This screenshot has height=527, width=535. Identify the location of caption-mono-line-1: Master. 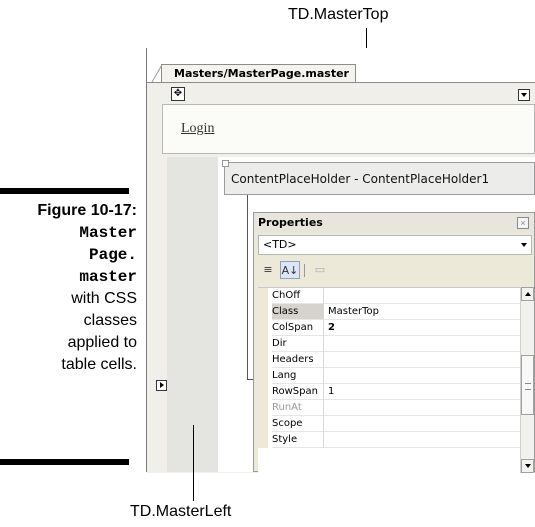
(108, 233).